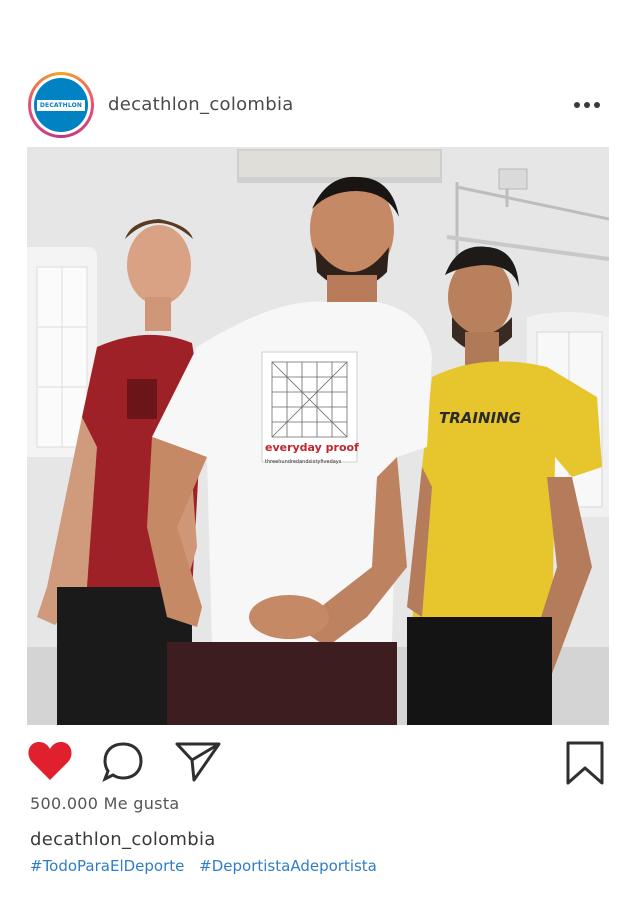 Image resolution: width=632 pixels, height=917 pixels. I want to click on heart-icon, so click(50, 761).